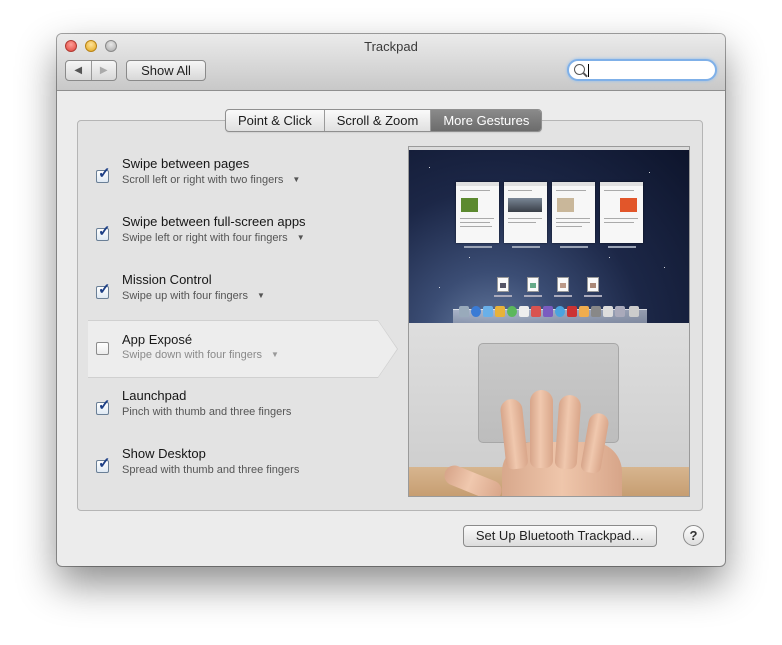  Describe the element at coordinates (214, 221) in the screenshot. I see `gesture-title: Swipe between full-screen apps` at that location.